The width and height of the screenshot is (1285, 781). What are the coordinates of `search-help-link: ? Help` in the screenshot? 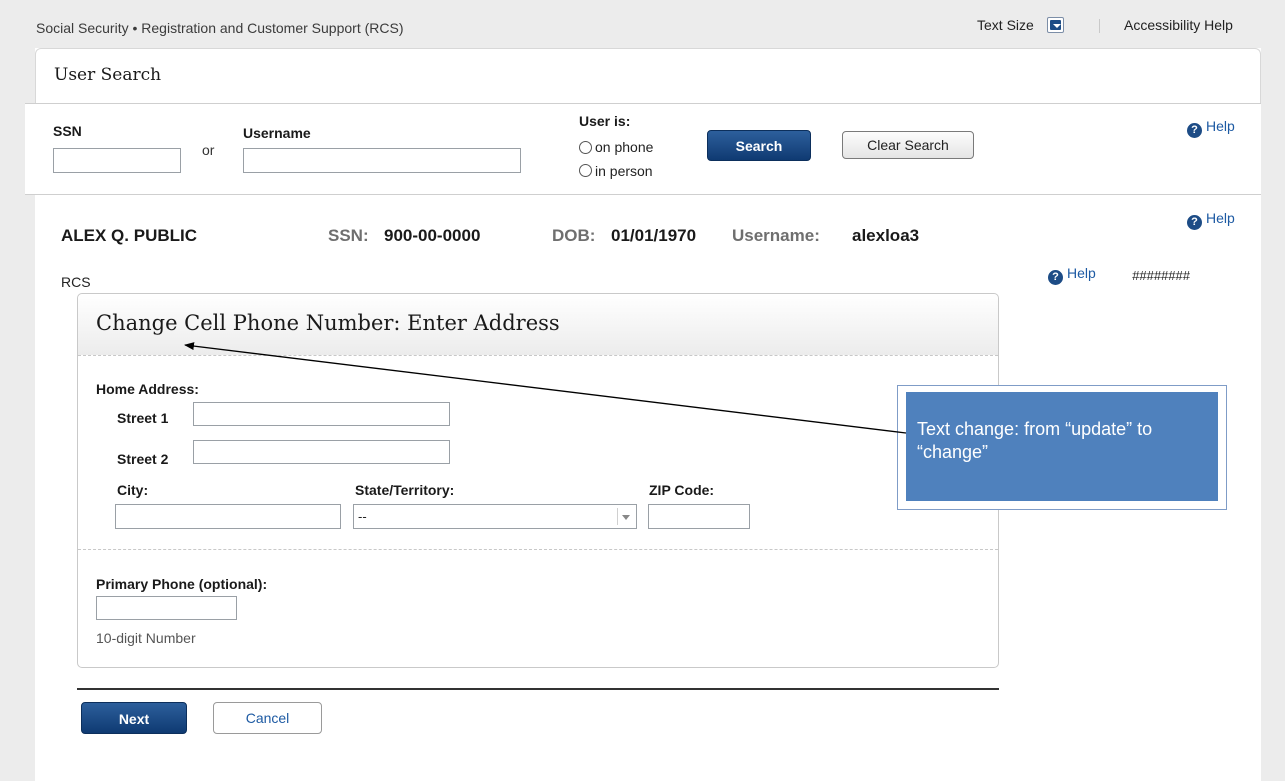 It's located at (1211, 128).